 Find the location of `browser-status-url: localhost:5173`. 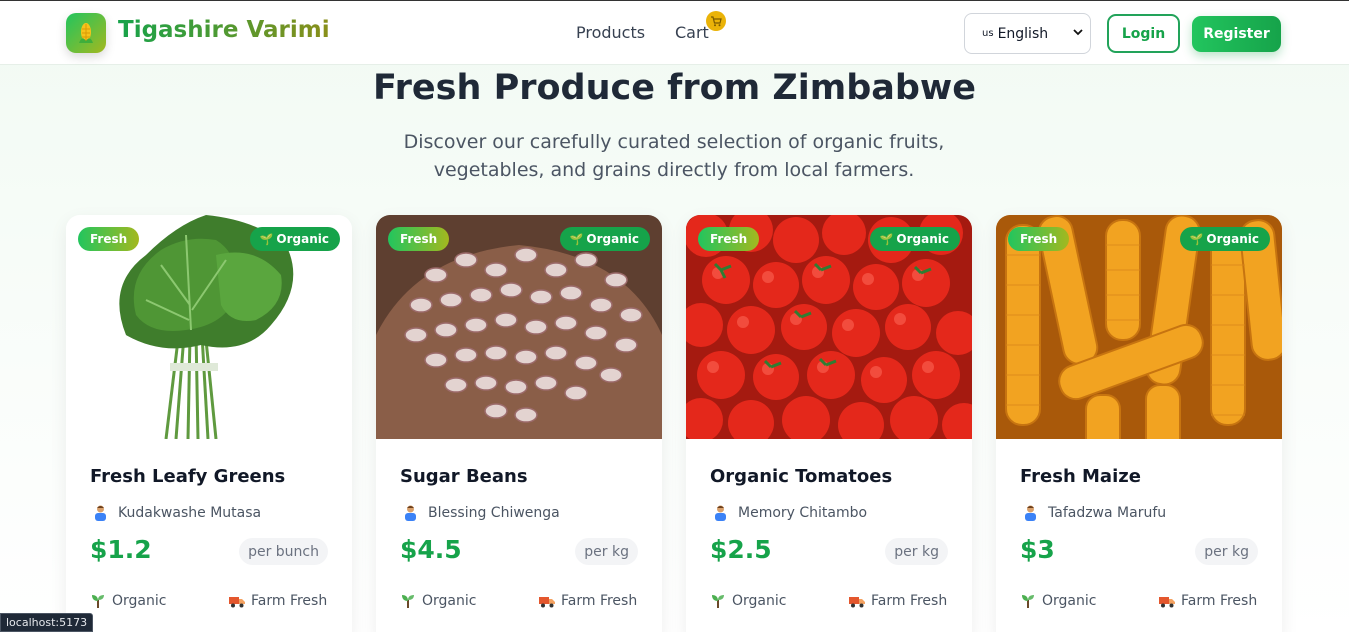

browser-status-url: localhost:5173 is located at coordinates (47, 622).